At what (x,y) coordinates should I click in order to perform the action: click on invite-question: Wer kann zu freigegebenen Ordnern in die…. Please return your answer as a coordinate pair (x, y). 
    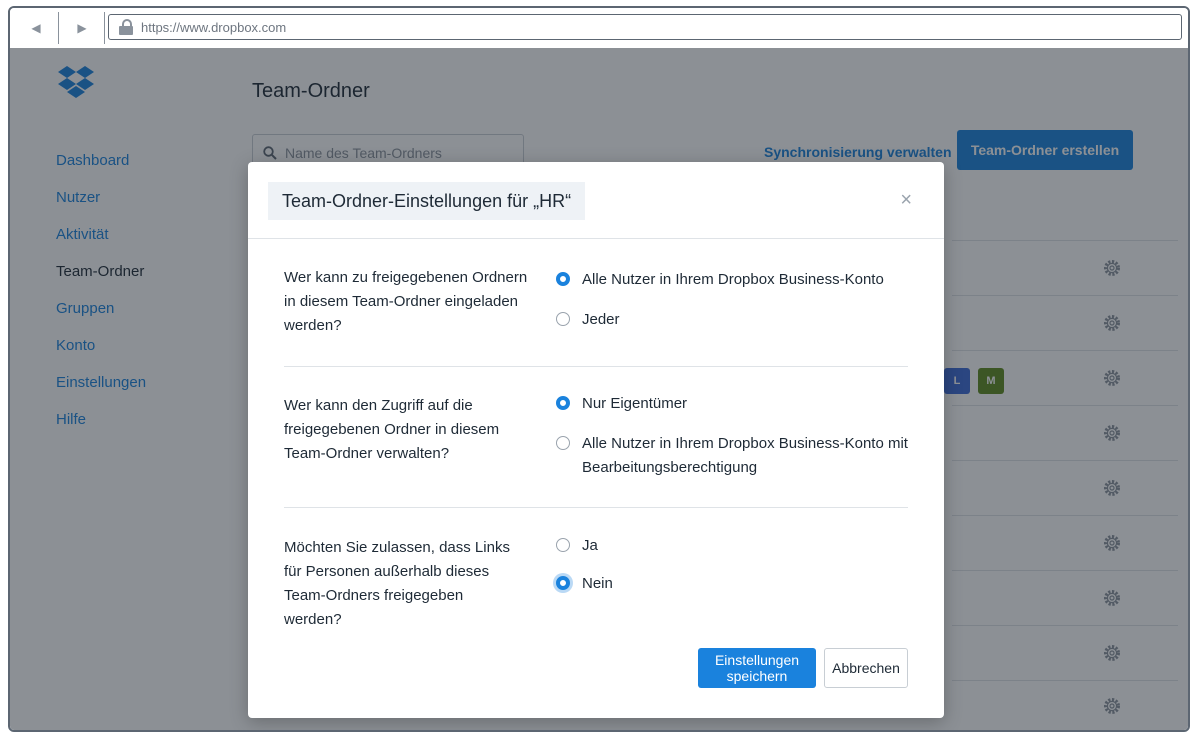
    Looking at the image, I should click on (406, 301).